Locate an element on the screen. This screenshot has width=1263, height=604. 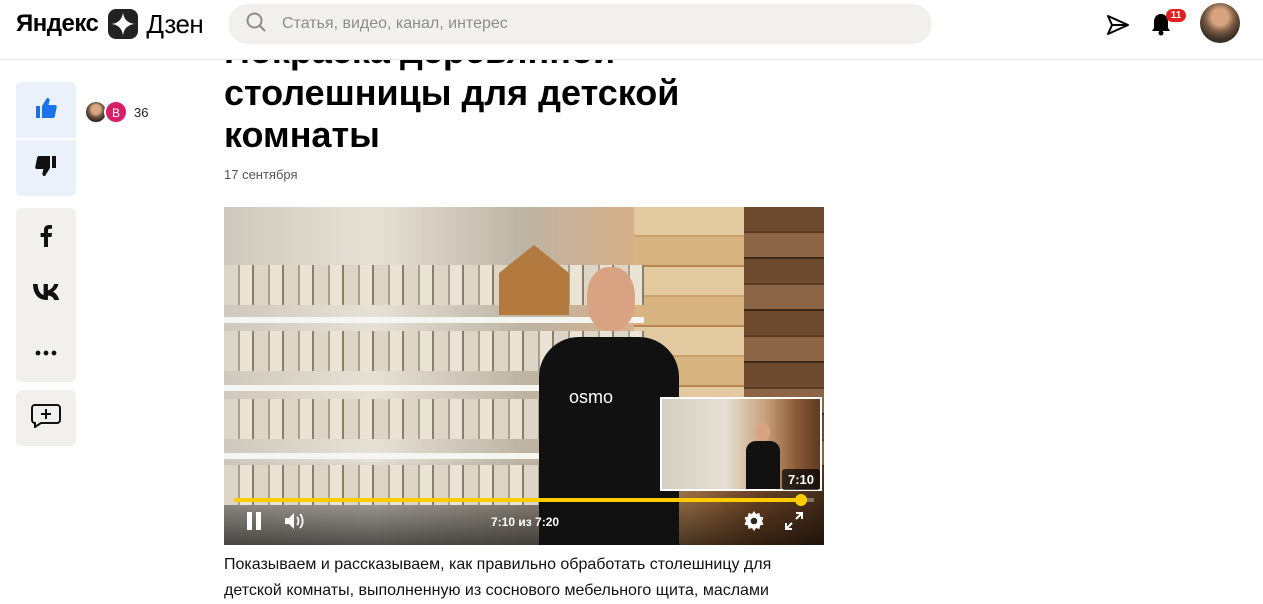
pause-icon is located at coordinates (254, 523).